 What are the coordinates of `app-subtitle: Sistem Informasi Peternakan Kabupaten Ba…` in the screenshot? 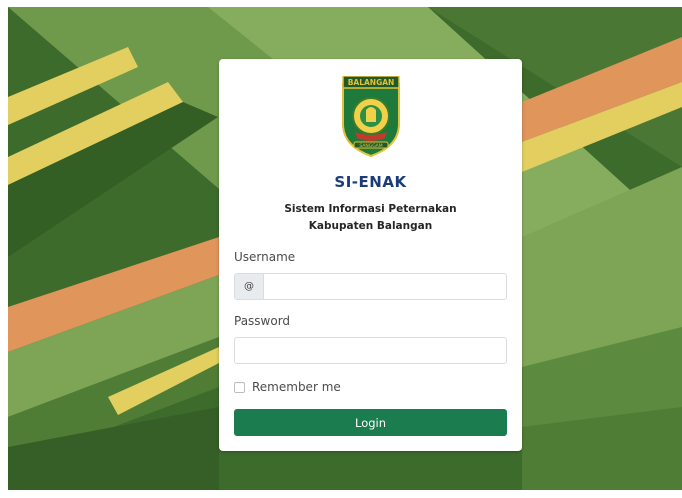 It's located at (370, 218).